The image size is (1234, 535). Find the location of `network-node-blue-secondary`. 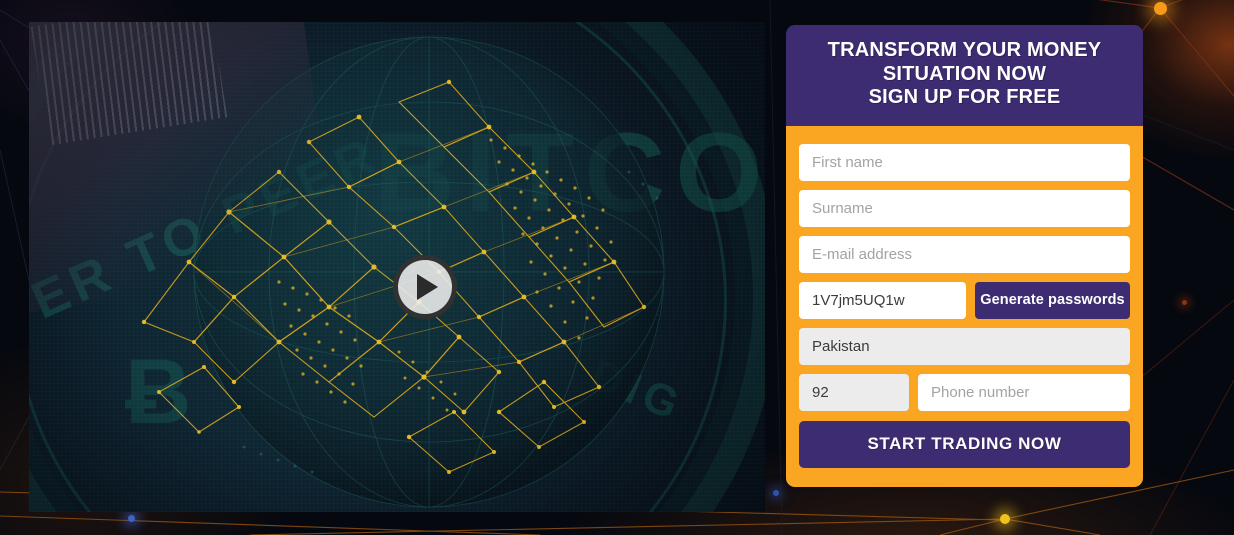

network-node-blue-secondary is located at coordinates (776, 493).